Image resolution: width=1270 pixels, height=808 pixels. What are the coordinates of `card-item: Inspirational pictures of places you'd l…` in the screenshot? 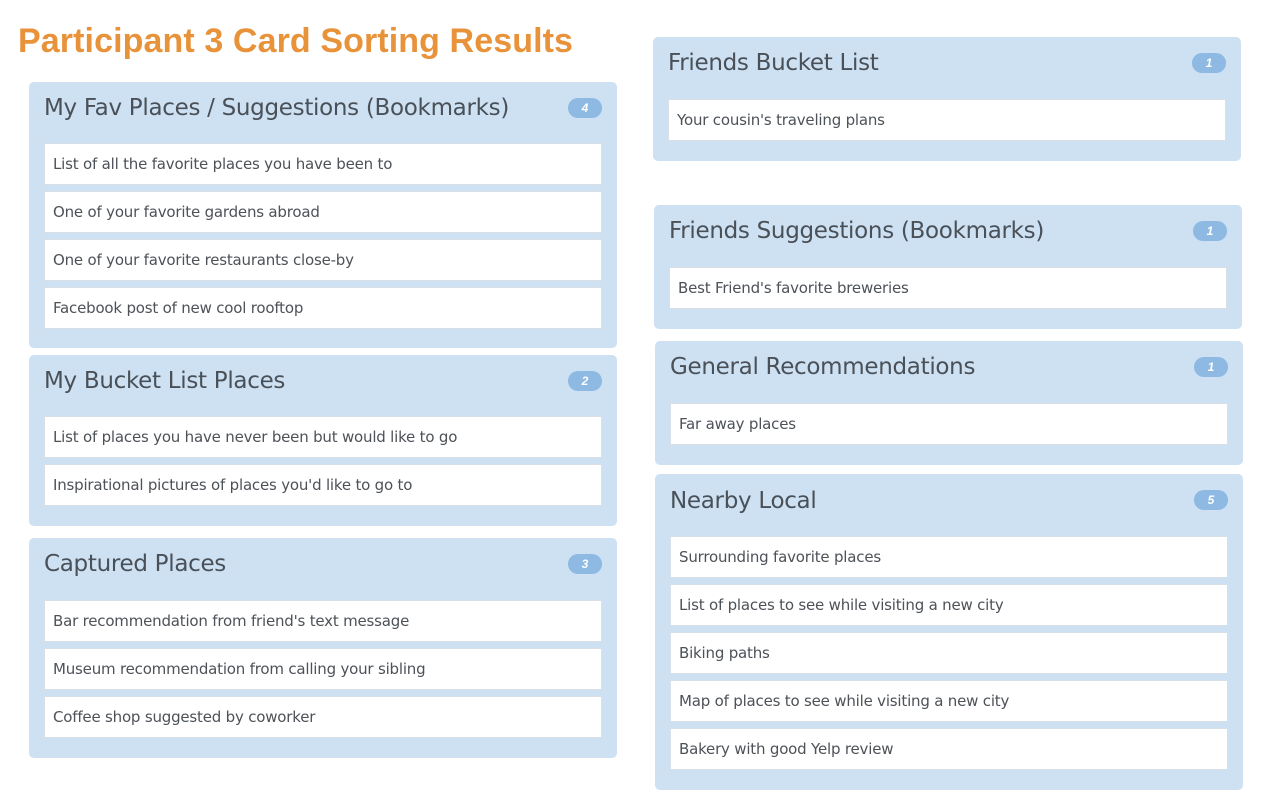 It's located at (323, 485).